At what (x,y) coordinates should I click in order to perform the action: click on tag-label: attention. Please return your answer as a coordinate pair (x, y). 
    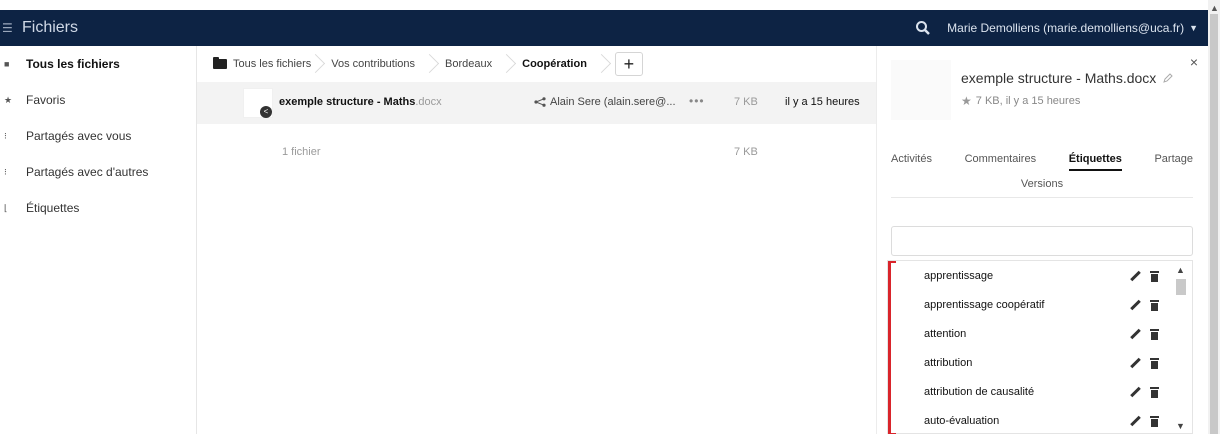
    Looking at the image, I should click on (945, 333).